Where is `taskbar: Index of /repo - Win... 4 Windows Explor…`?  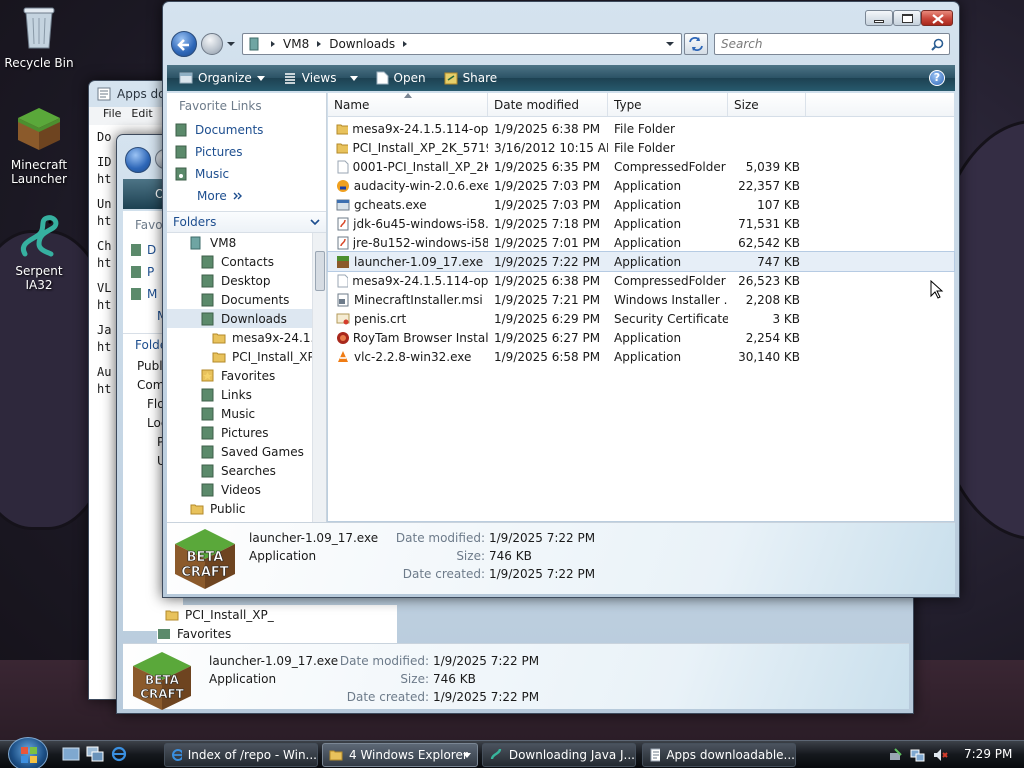 taskbar: Index of /repo - Win... 4 Windows Explor… is located at coordinates (512, 752).